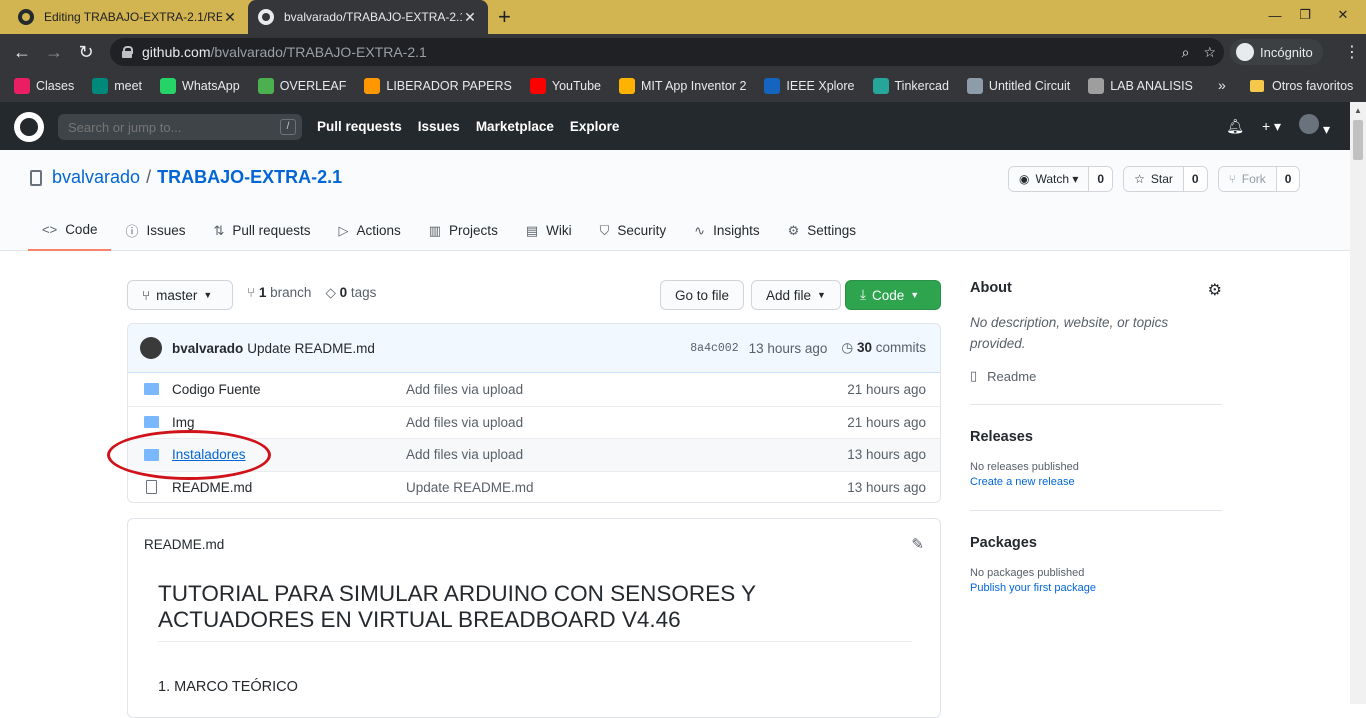 The width and height of the screenshot is (1366, 718). I want to click on page-scrollbar: ▲, so click(1358, 403).